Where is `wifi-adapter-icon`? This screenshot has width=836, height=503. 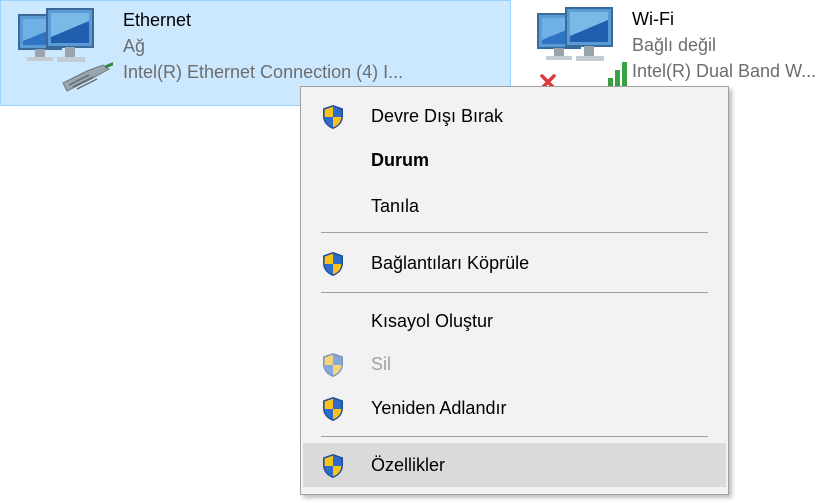 wifi-adapter-icon is located at coordinates (584, 52).